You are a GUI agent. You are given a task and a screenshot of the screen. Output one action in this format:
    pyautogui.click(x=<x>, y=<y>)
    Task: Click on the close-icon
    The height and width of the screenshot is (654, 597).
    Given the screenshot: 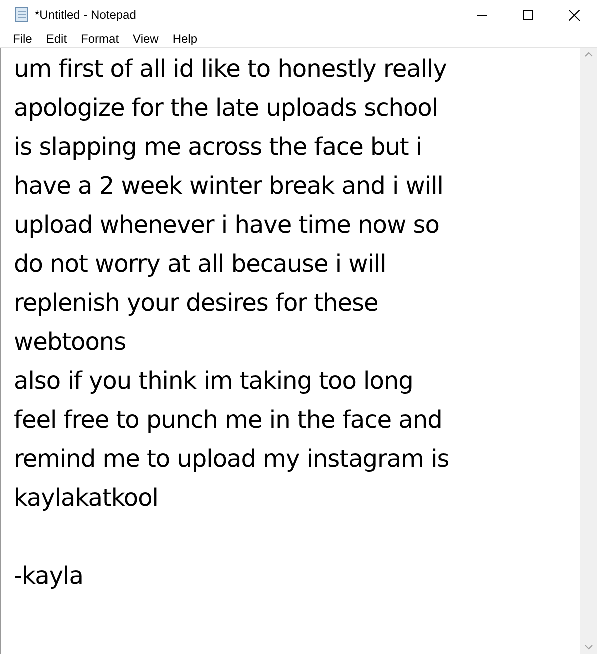 What is the action you would take?
    pyautogui.click(x=574, y=15)
    